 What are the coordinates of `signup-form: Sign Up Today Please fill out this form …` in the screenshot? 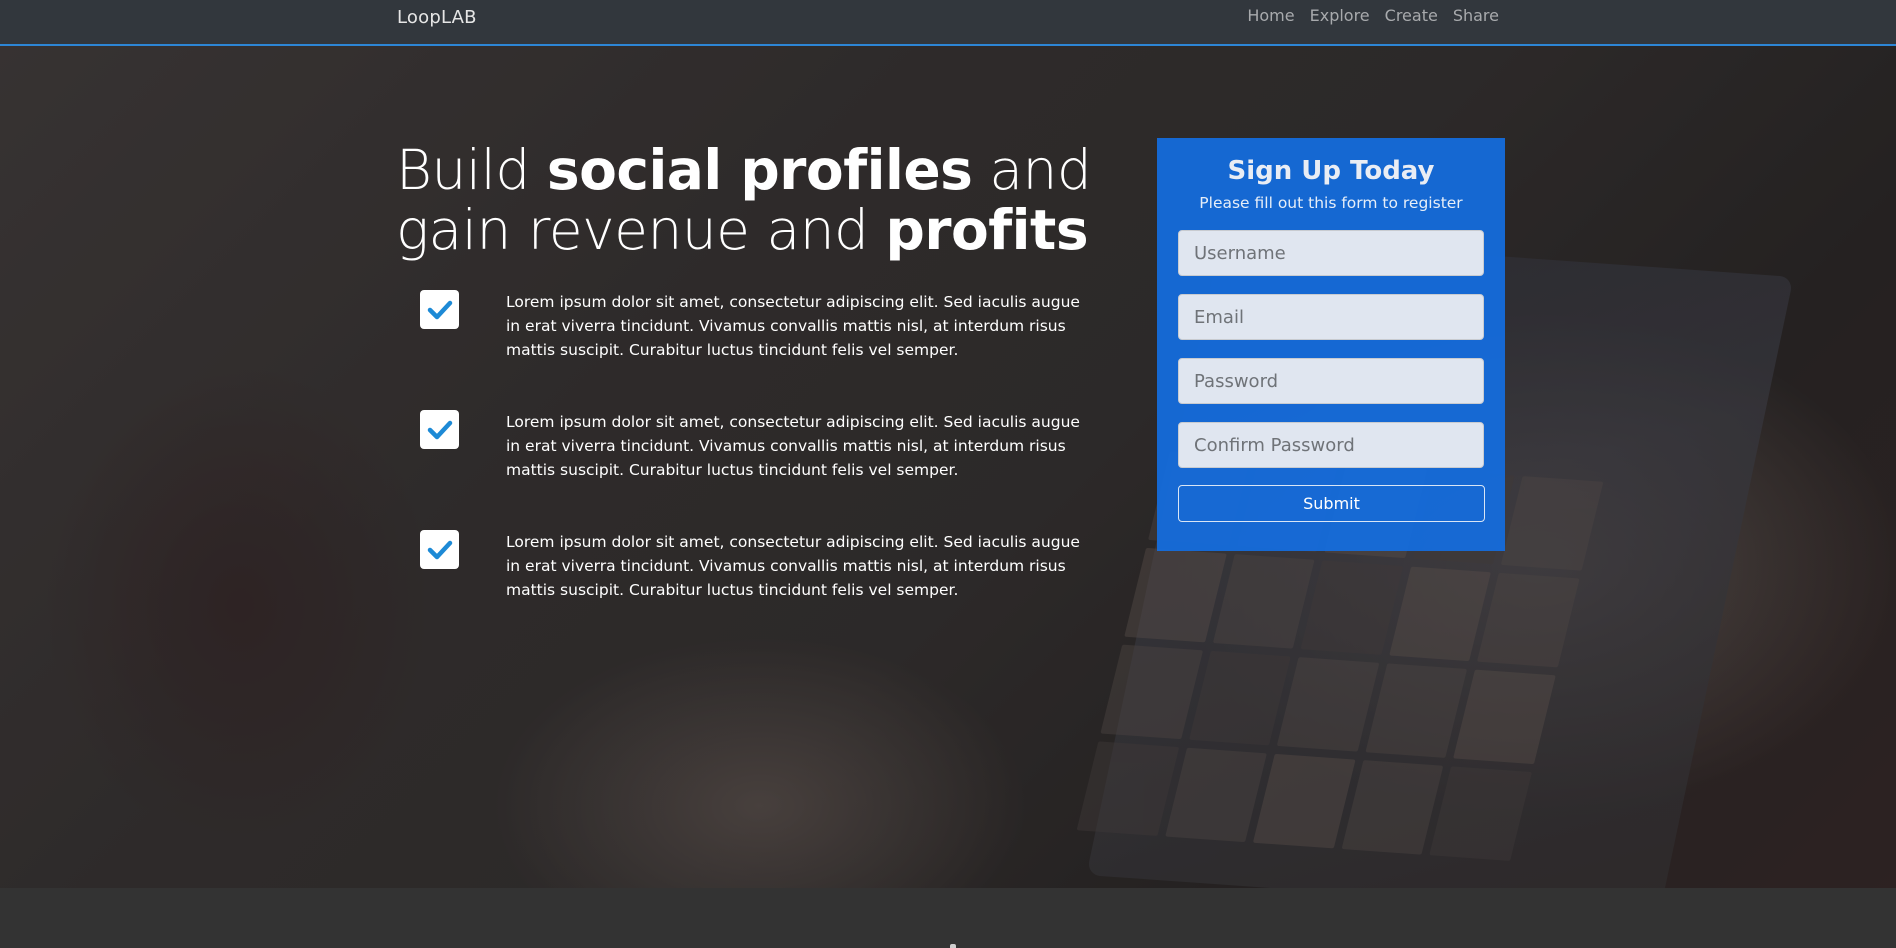 It's located at (1331, 344).